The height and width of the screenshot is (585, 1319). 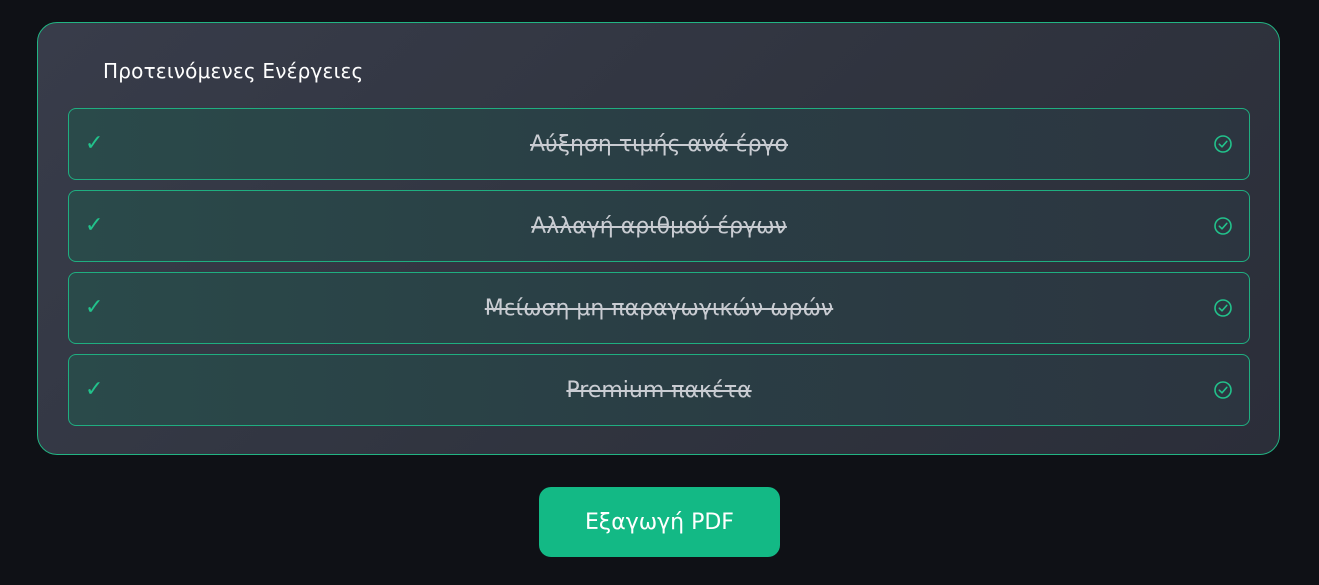 I want to click on action-item: ✓ Premium πακέτα, so click(x=659, y=390).